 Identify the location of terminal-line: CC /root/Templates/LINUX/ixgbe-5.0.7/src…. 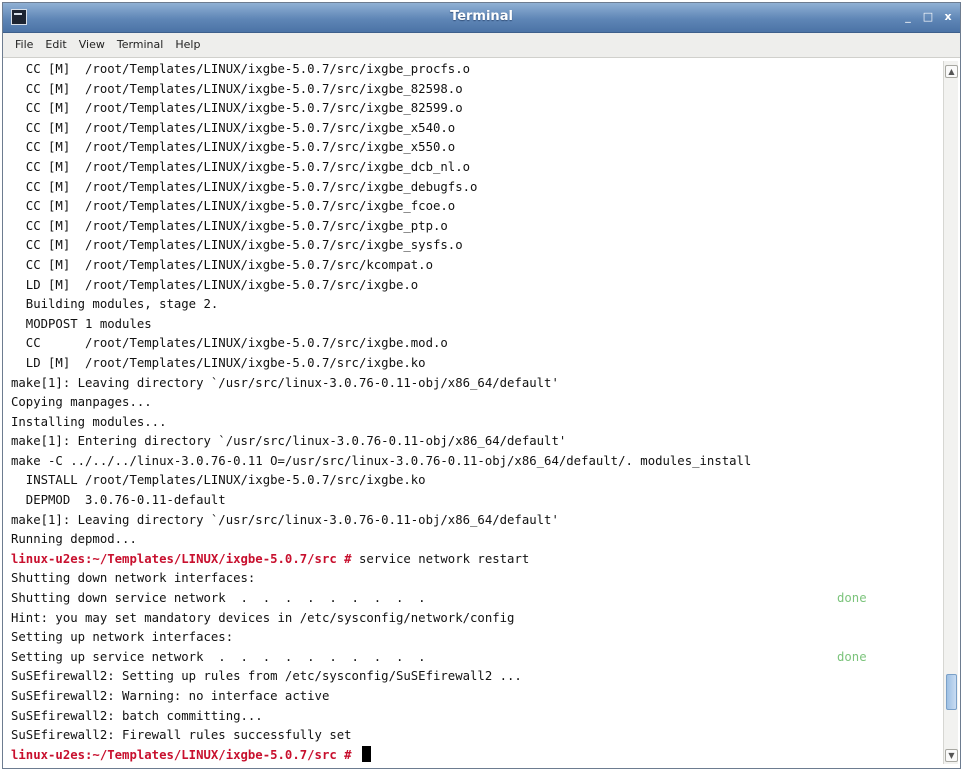
(476, 344).